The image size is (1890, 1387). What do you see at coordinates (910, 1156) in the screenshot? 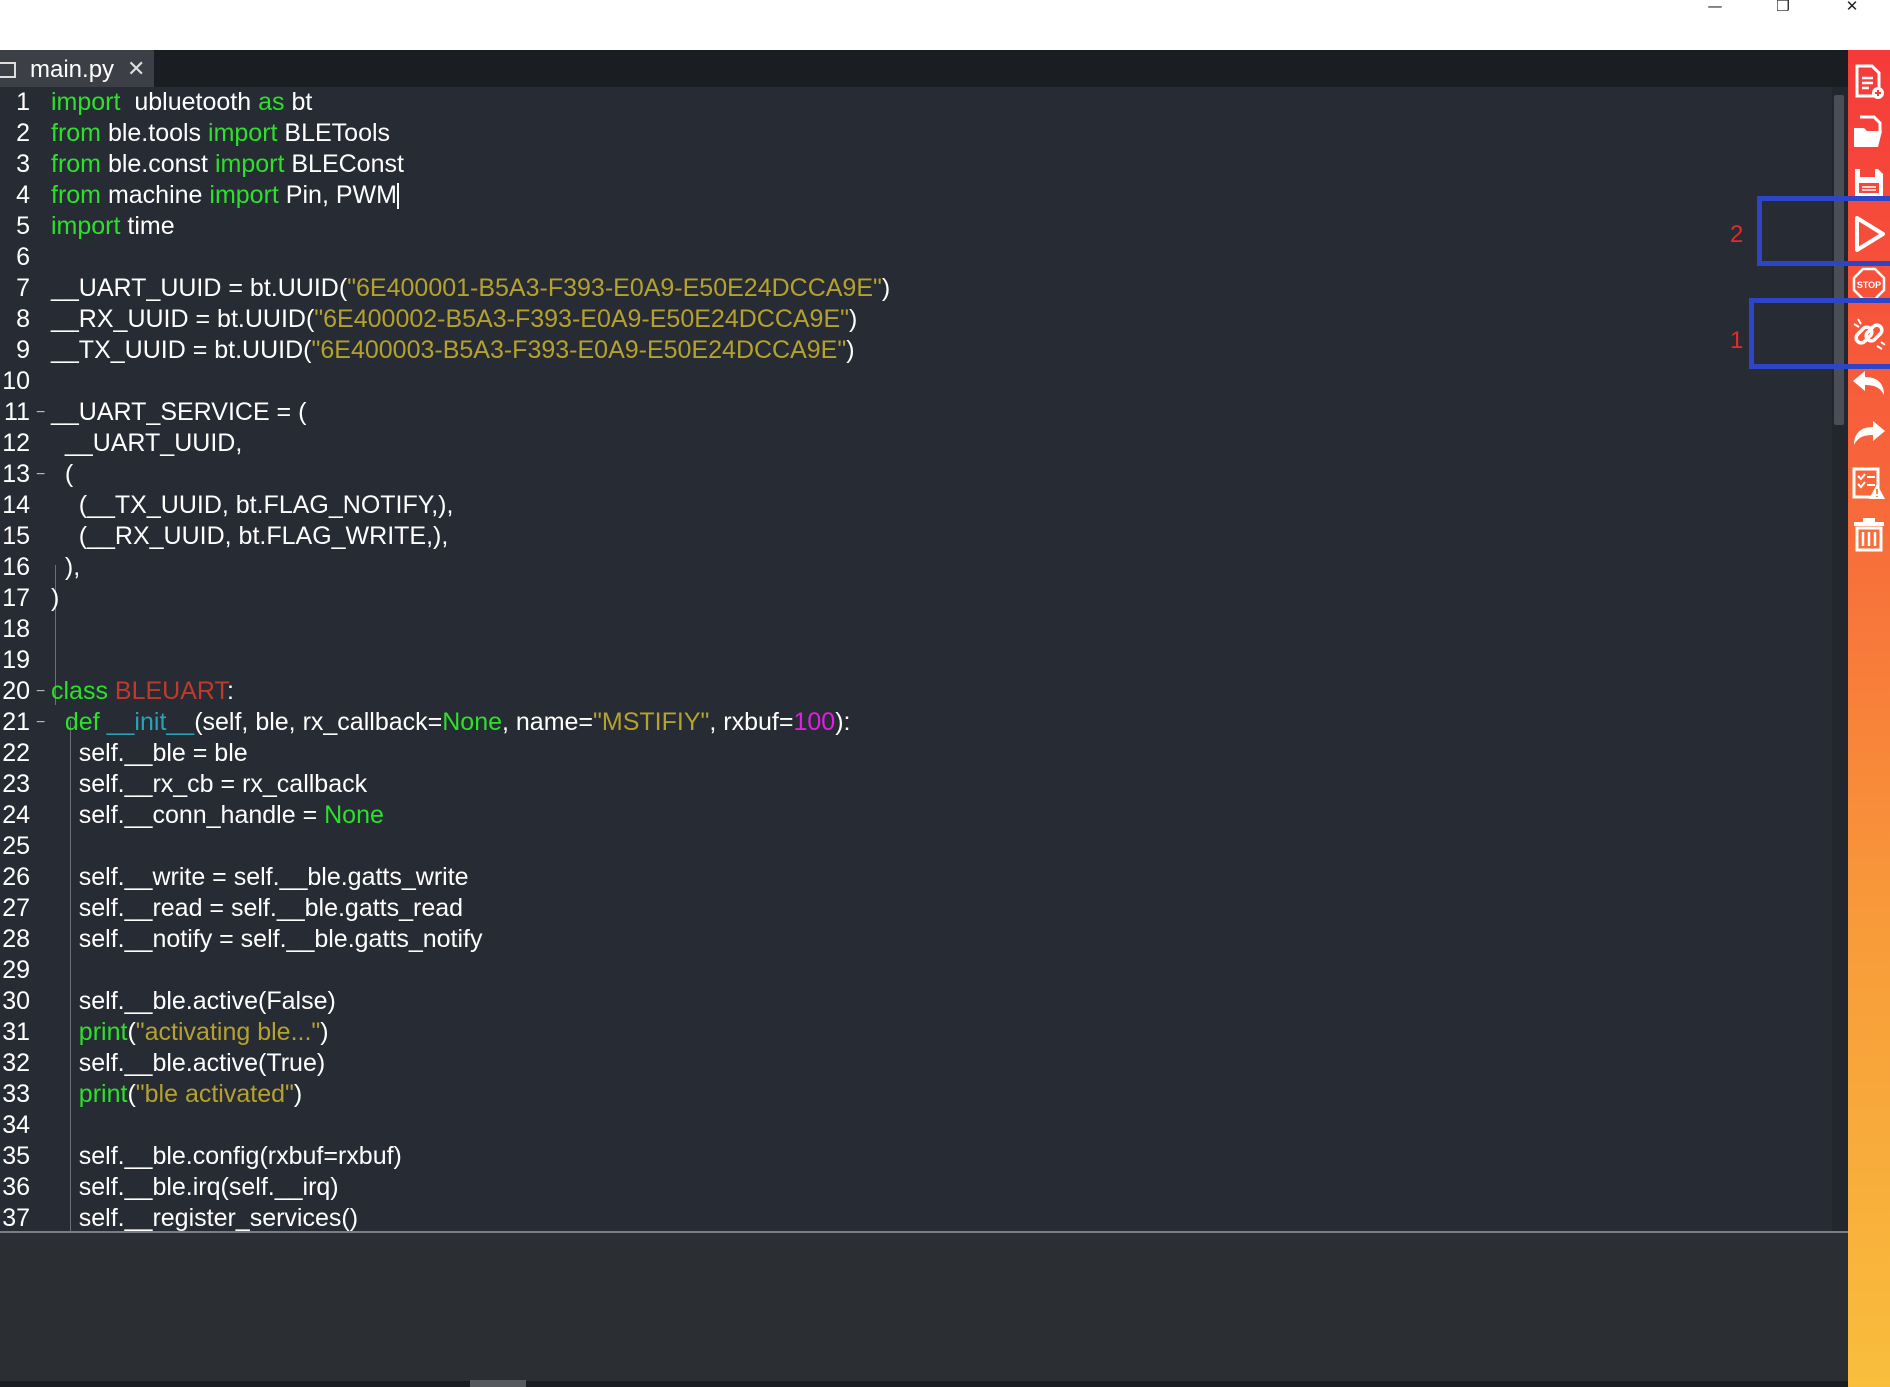
I see `code-line: 35 self.__ble.config(rxbuf=rxbuf)` at bounding box center [910, 1156].